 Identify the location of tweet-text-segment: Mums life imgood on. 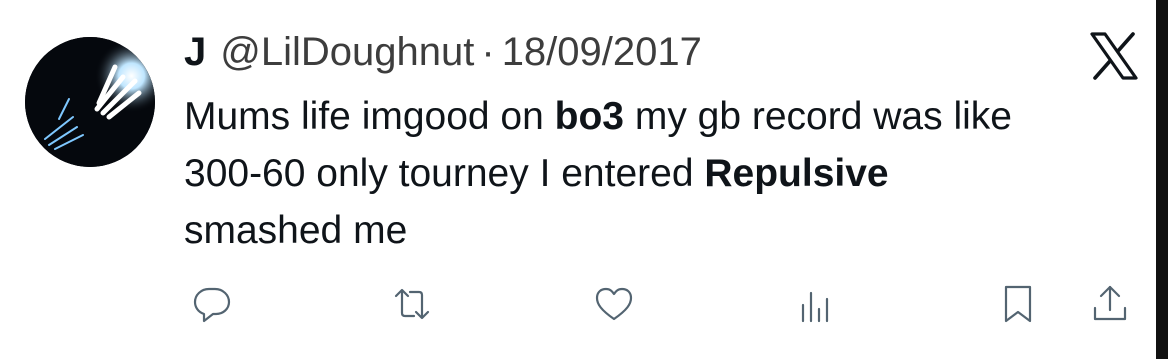
(369, 116).